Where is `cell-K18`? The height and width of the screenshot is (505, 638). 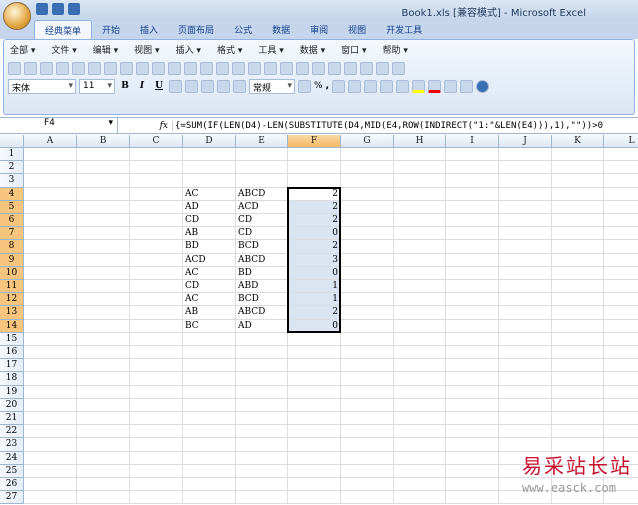 cell-K18 is located at coordinates (578, 379).